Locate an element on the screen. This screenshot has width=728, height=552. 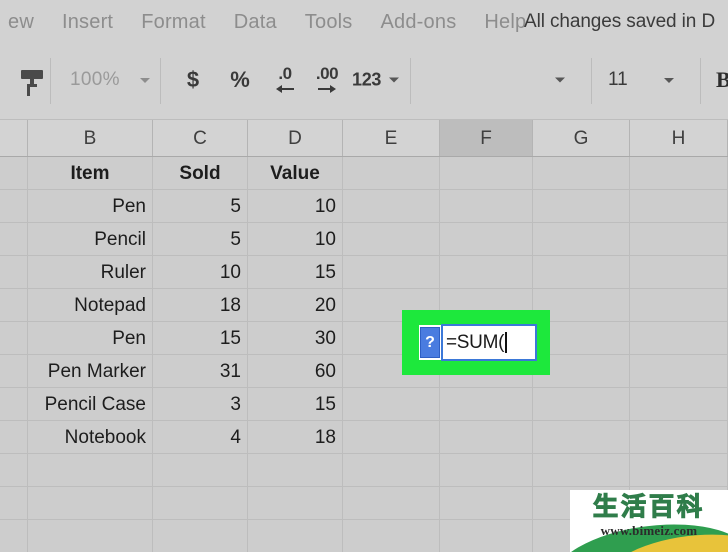
column-header-a is located at coordinates (14, 138).